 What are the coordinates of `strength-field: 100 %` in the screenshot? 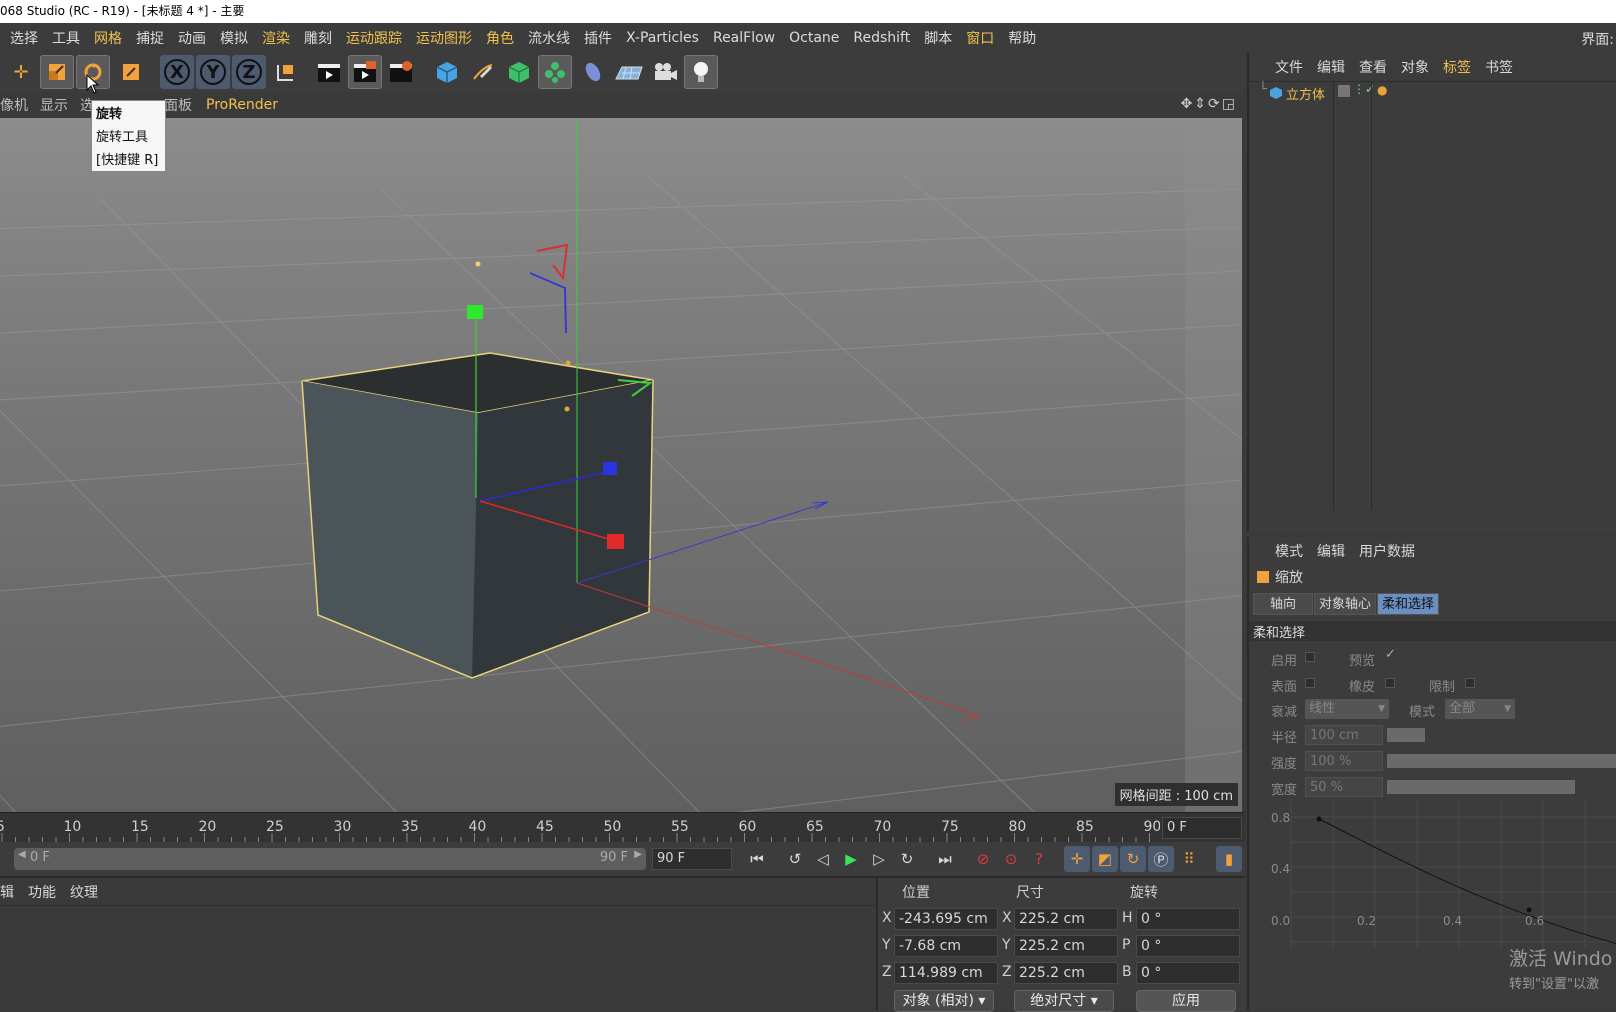 It's located at (1344, 761).